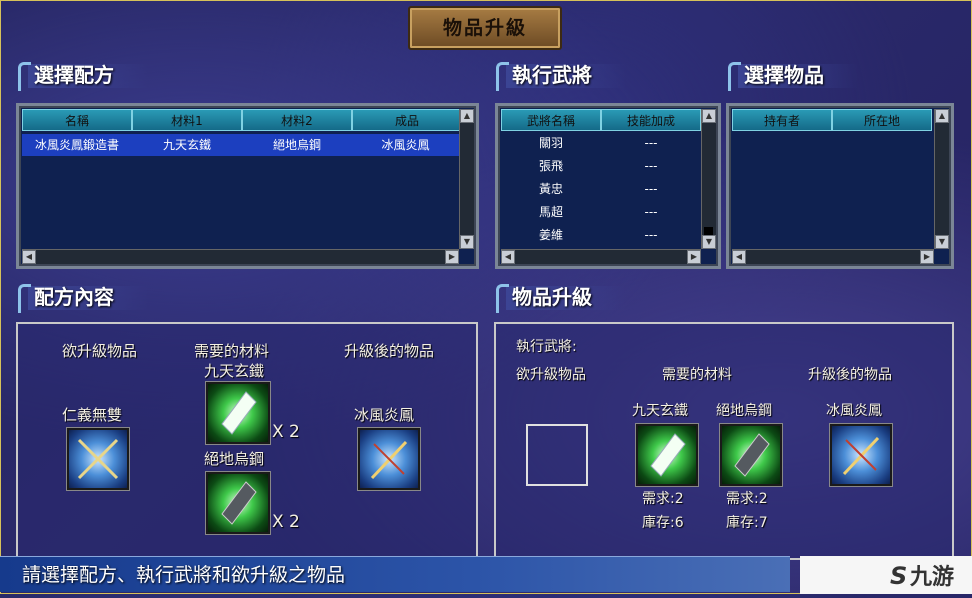 This screenshot has width=972, height=598. What do you see at coordinates (747, 523) in the screenshot?
I see `material2-stock: 庫存:7` at bounding box center [747, 523].